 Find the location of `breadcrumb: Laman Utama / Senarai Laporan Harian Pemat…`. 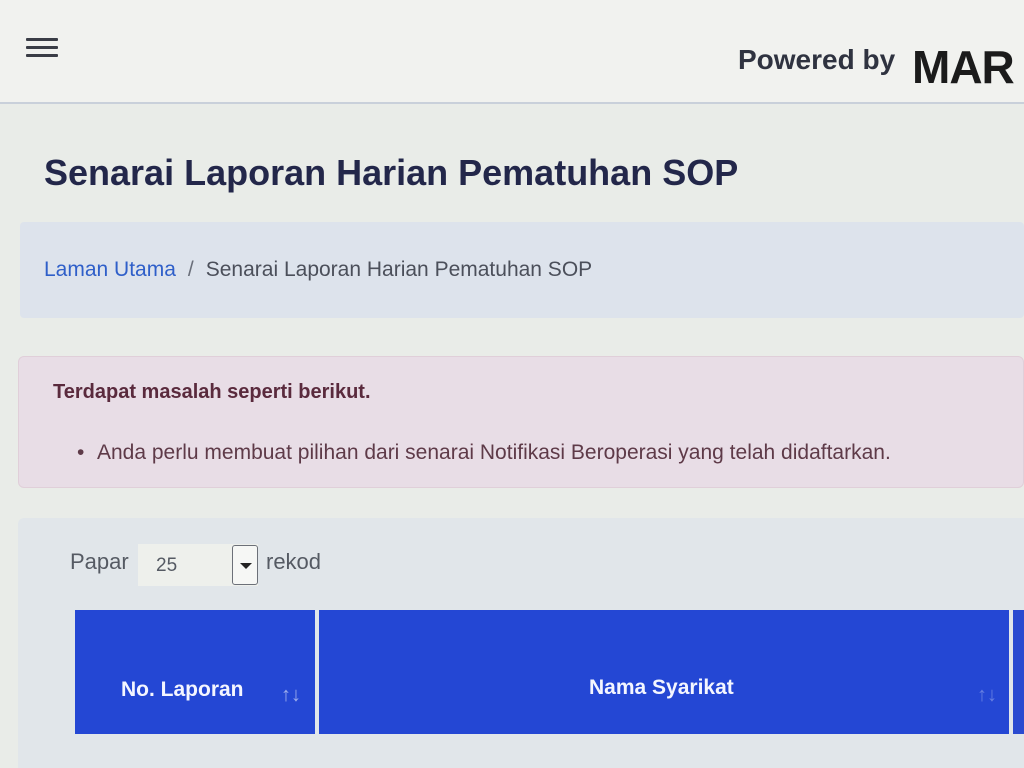

breadcrumb: Laman Utama / Senarai Laporan Harian Pemat… is located at coordinates (522, 270).